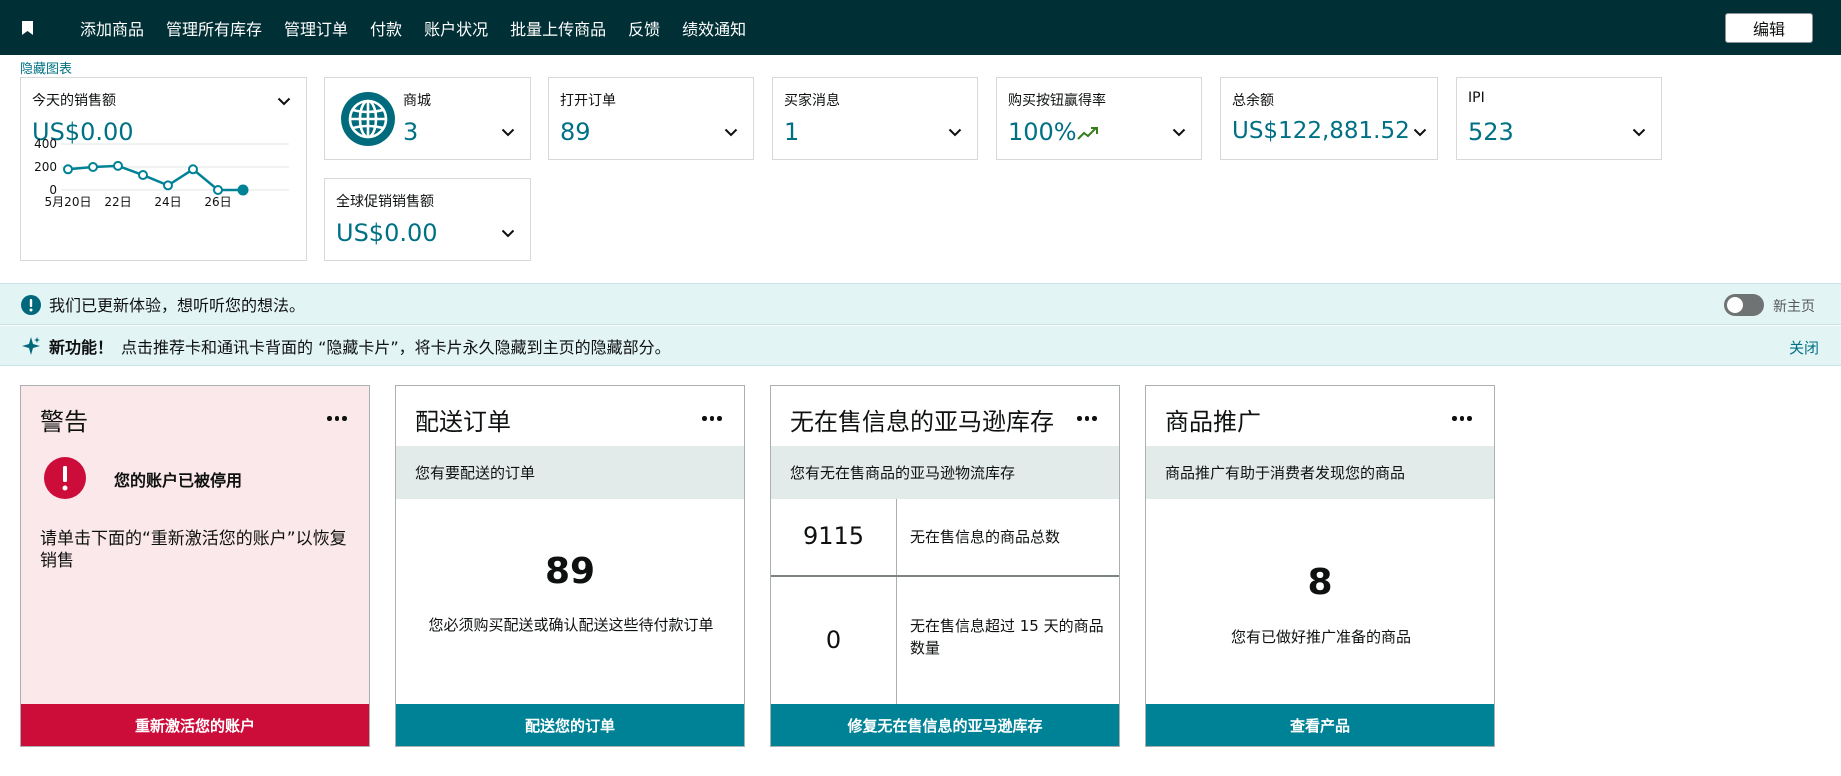 The width and height of the screenshot is (1841, 776). Describe the element at coordinates (833, 536) in the screenshot. I see `stranded-total-value: 9115` at that location.